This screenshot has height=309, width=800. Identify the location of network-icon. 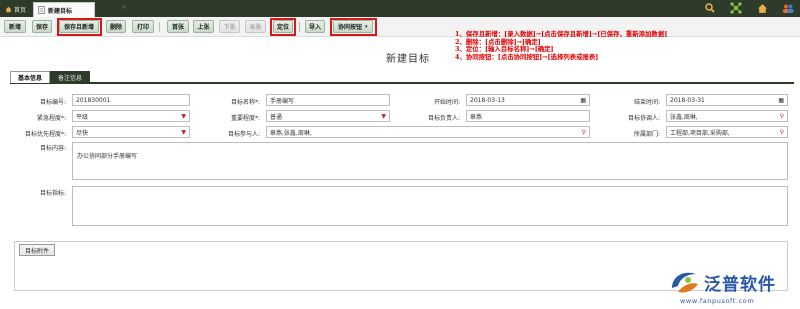
(736, 8).